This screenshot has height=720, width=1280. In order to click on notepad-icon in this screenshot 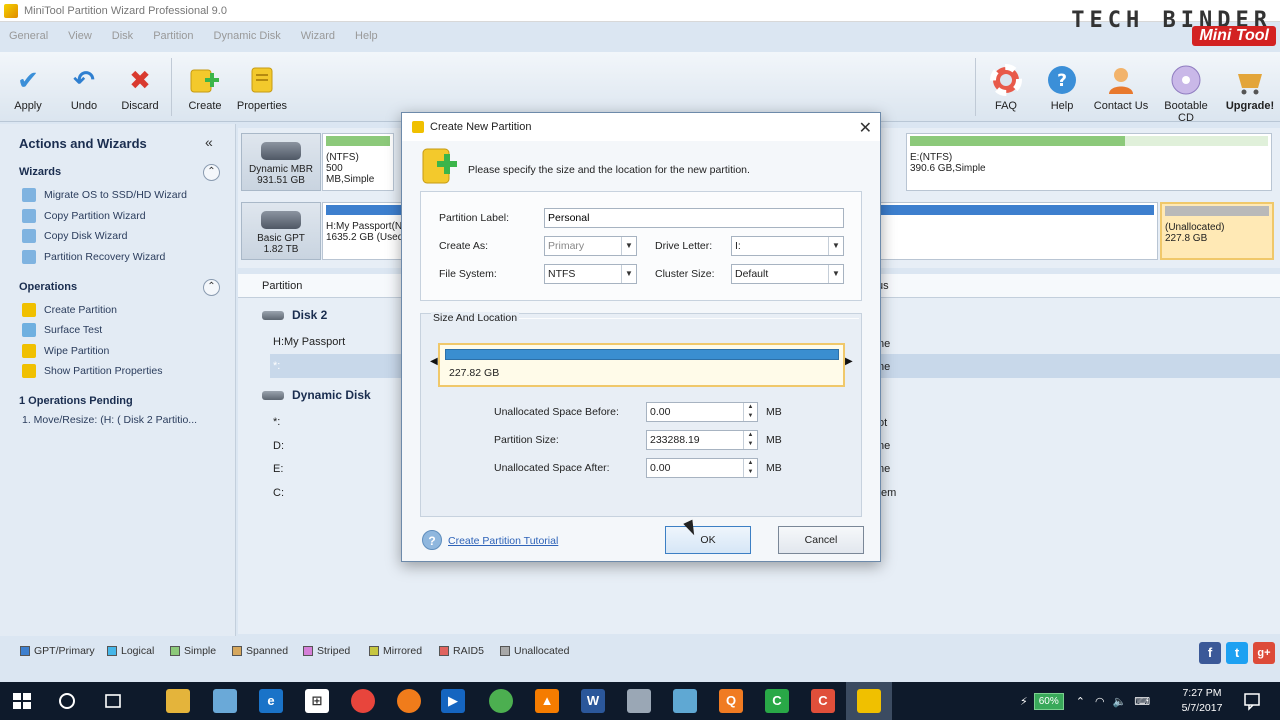, I will do `click(225, 701)`.